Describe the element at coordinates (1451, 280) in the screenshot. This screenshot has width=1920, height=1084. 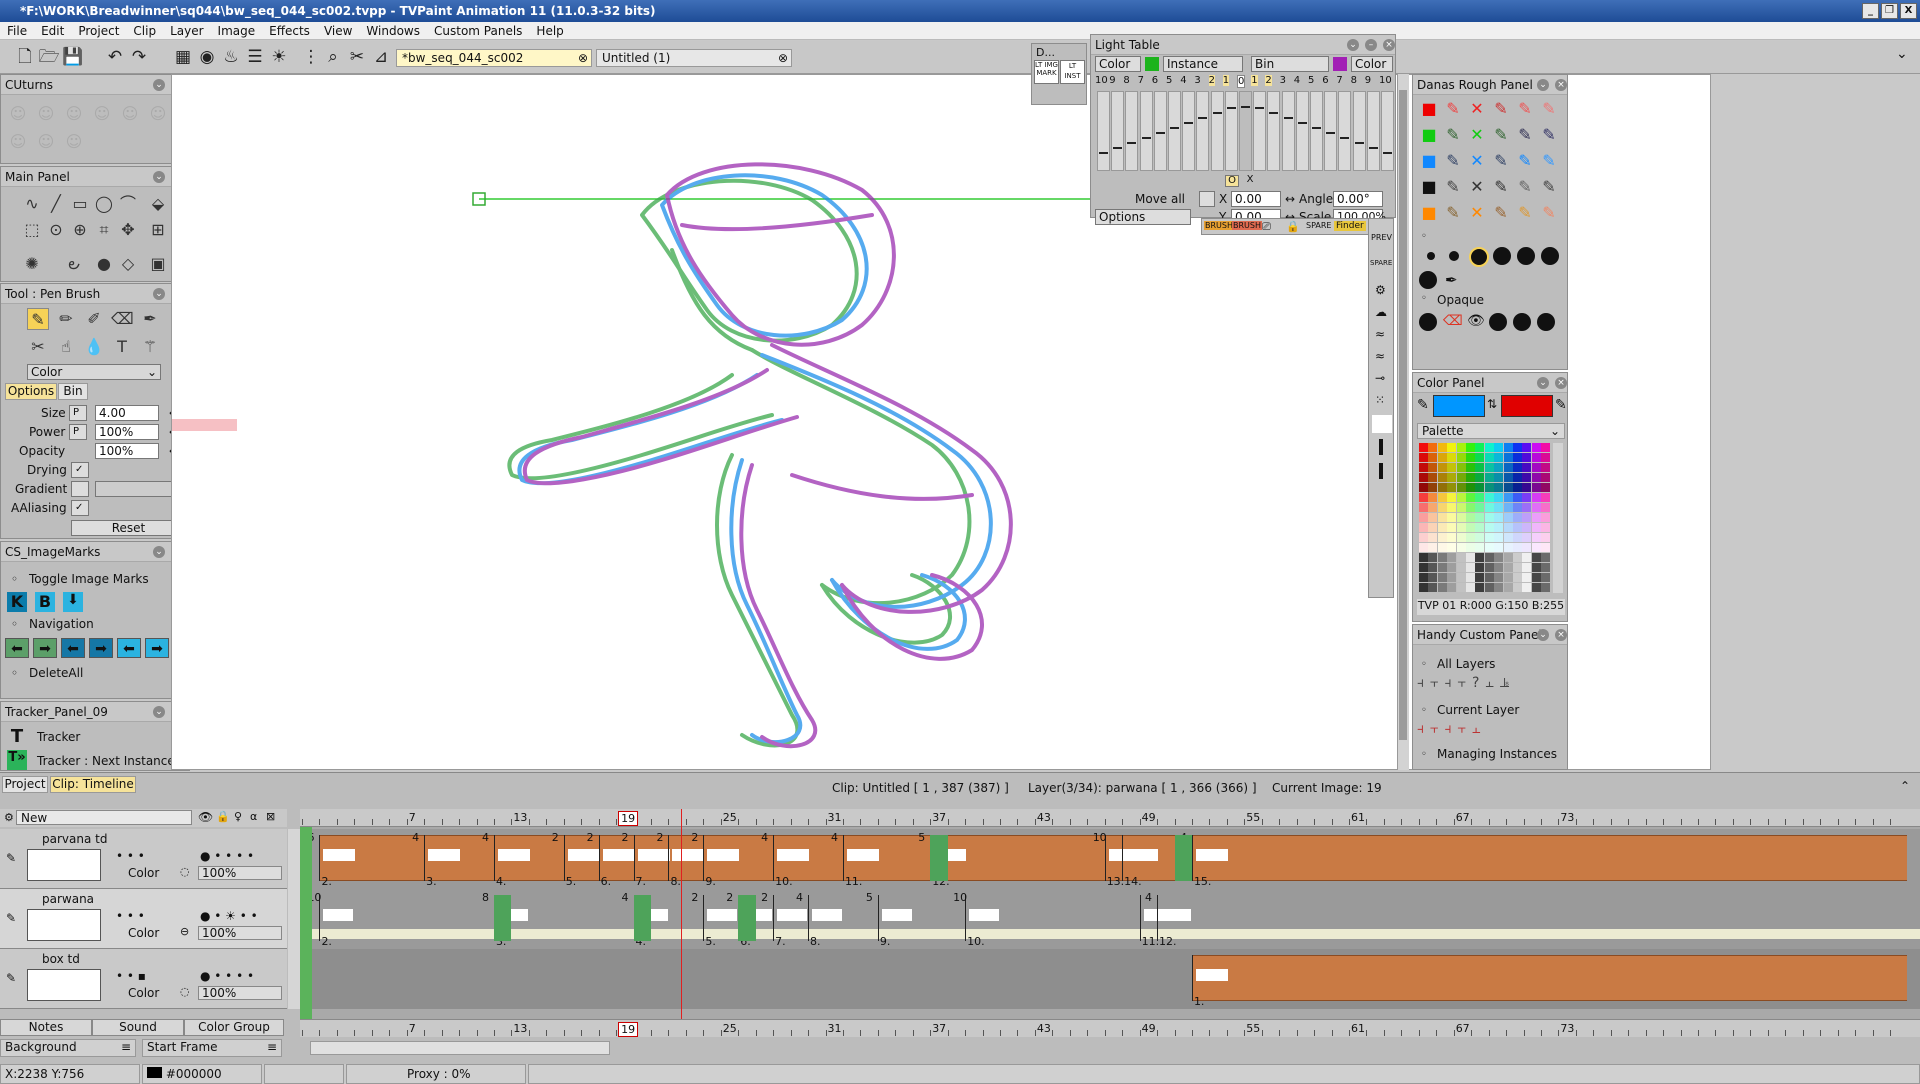
I see `feather-brush-icon: ✒` at that location.